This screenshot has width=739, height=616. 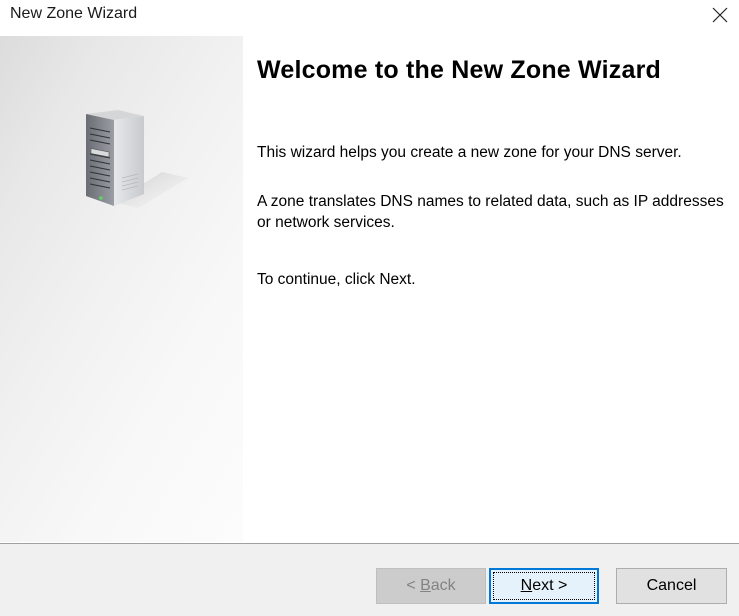 I want to click on cancel-button-label: Cancel, so click(x=671, y=585).